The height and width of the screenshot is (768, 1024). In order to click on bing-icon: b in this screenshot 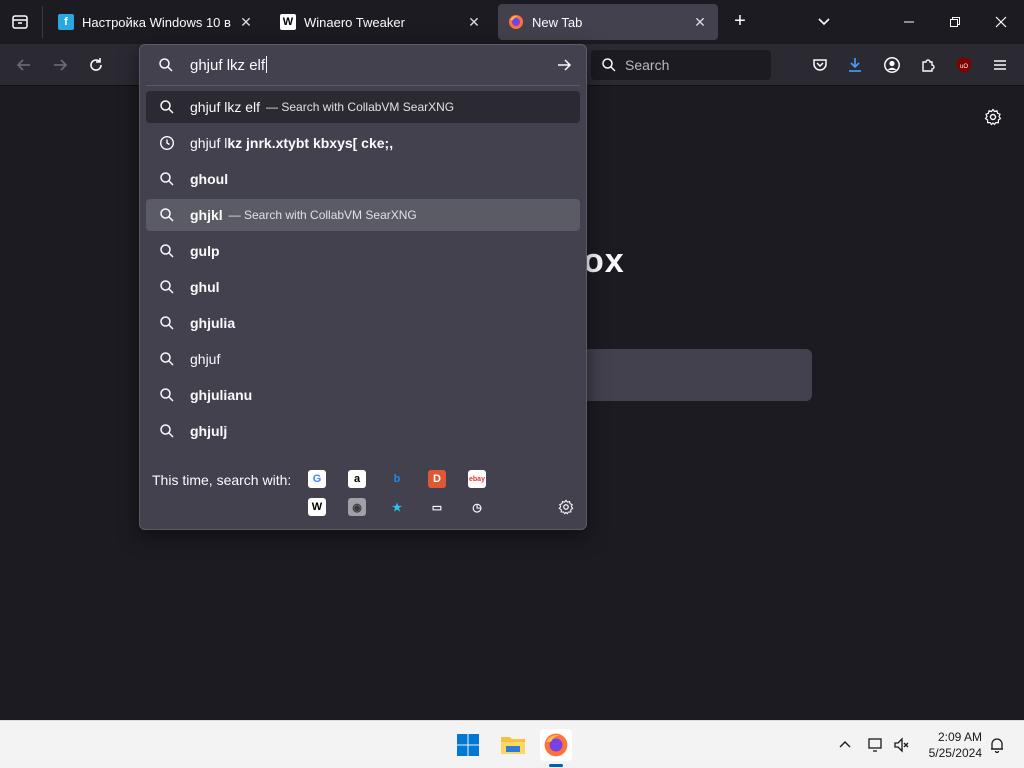, I will do `click(397, 479)`.